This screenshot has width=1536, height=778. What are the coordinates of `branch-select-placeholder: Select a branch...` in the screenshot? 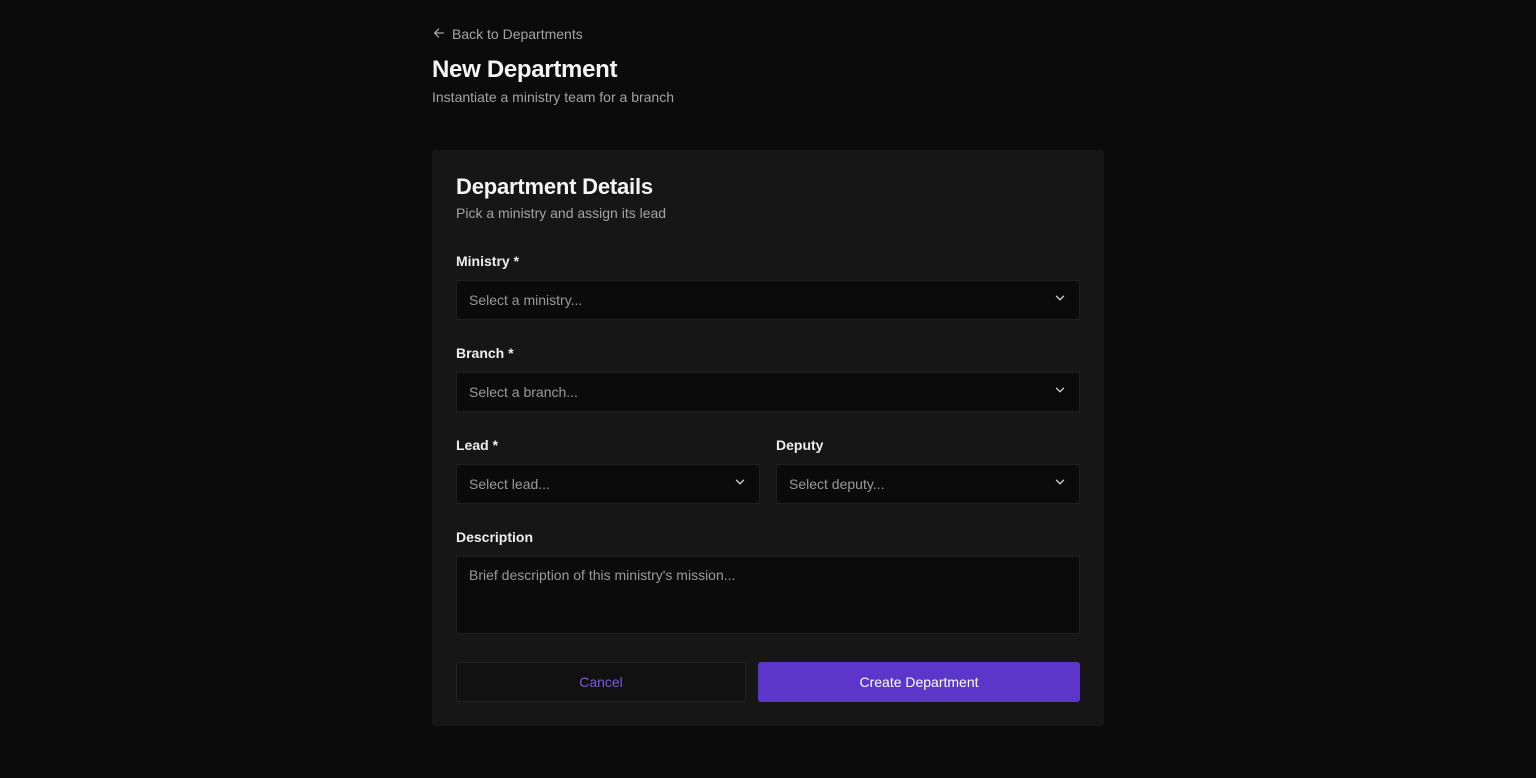 It's located at (523, 392).